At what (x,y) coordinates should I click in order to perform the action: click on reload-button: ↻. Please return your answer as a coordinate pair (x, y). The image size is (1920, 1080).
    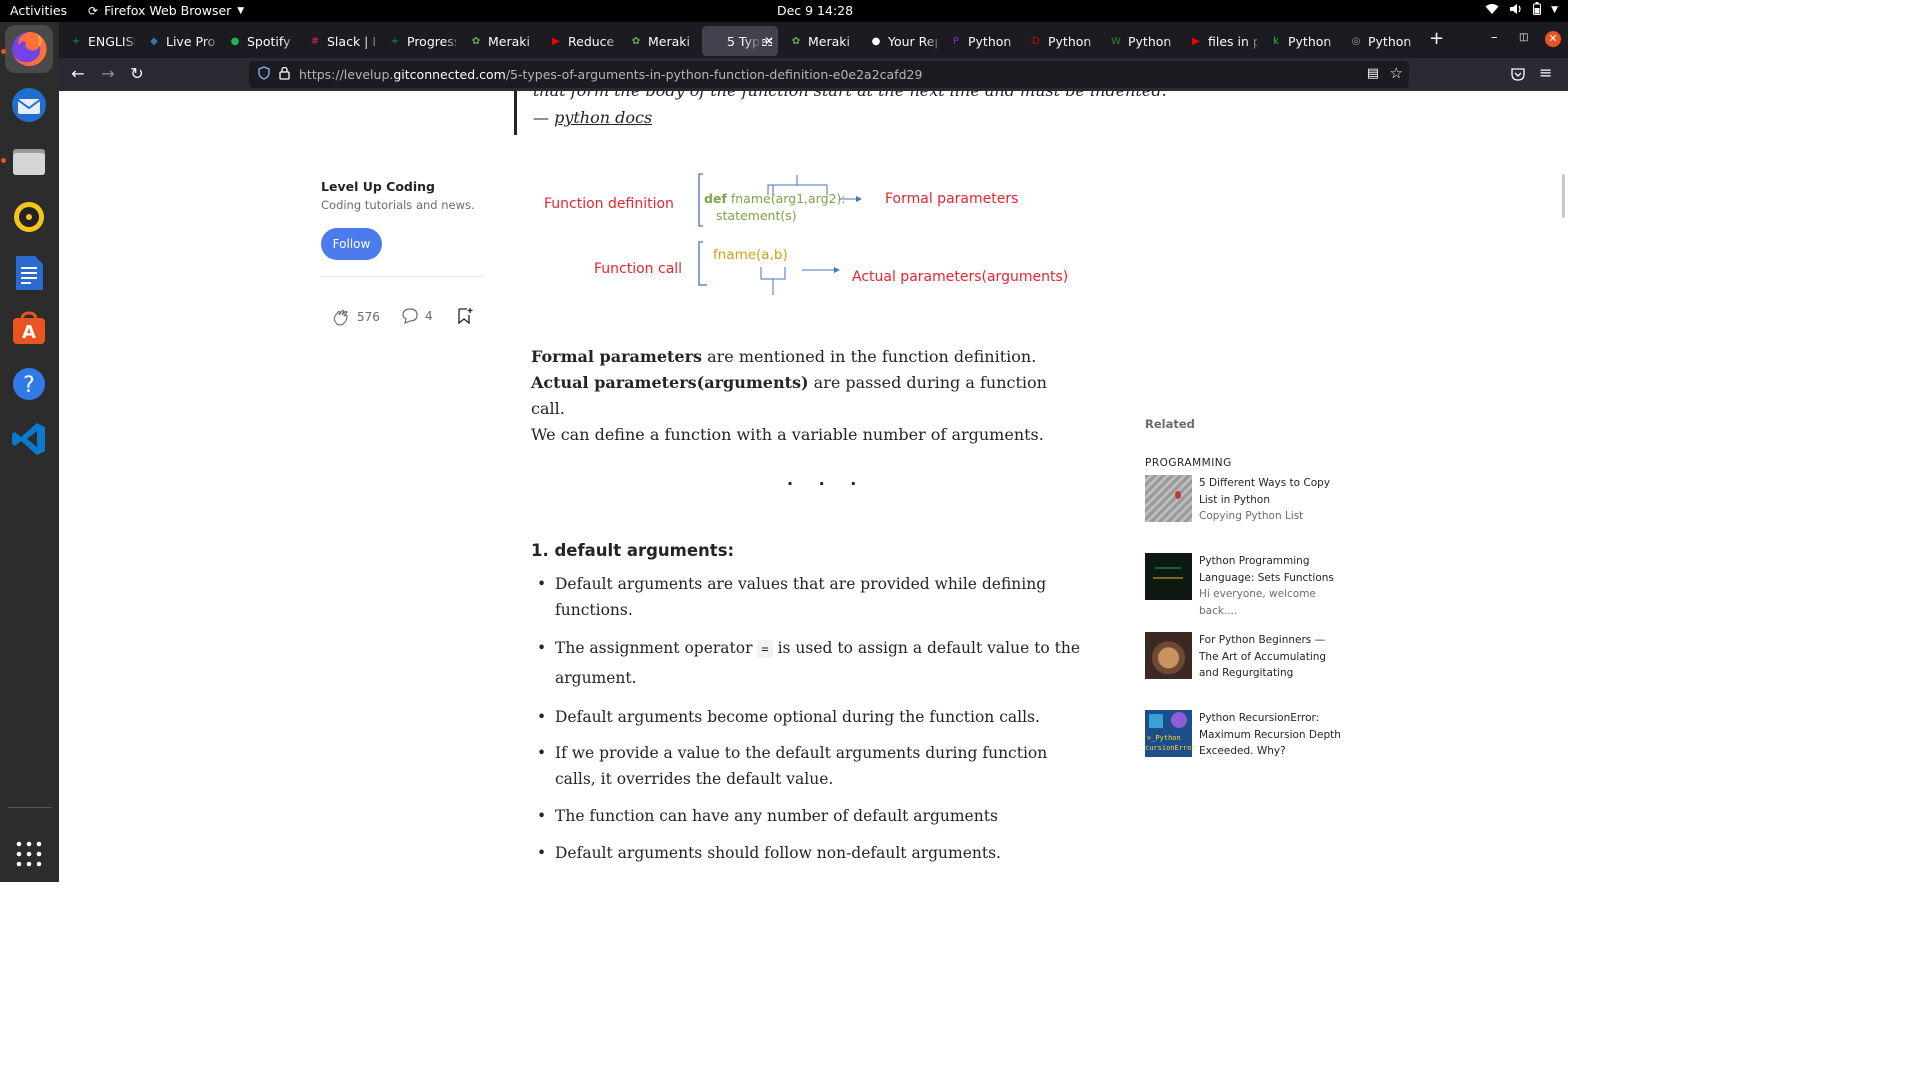
    Looking at the image, I should click on (137, 73).